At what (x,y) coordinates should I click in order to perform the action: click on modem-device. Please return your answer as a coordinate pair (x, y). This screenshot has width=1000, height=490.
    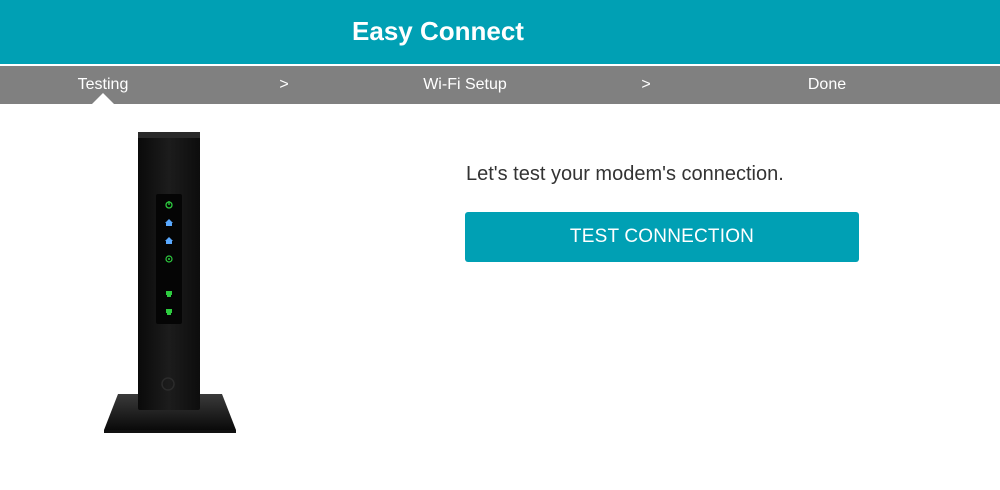
    Looking at the image, I should click on (170, 282).